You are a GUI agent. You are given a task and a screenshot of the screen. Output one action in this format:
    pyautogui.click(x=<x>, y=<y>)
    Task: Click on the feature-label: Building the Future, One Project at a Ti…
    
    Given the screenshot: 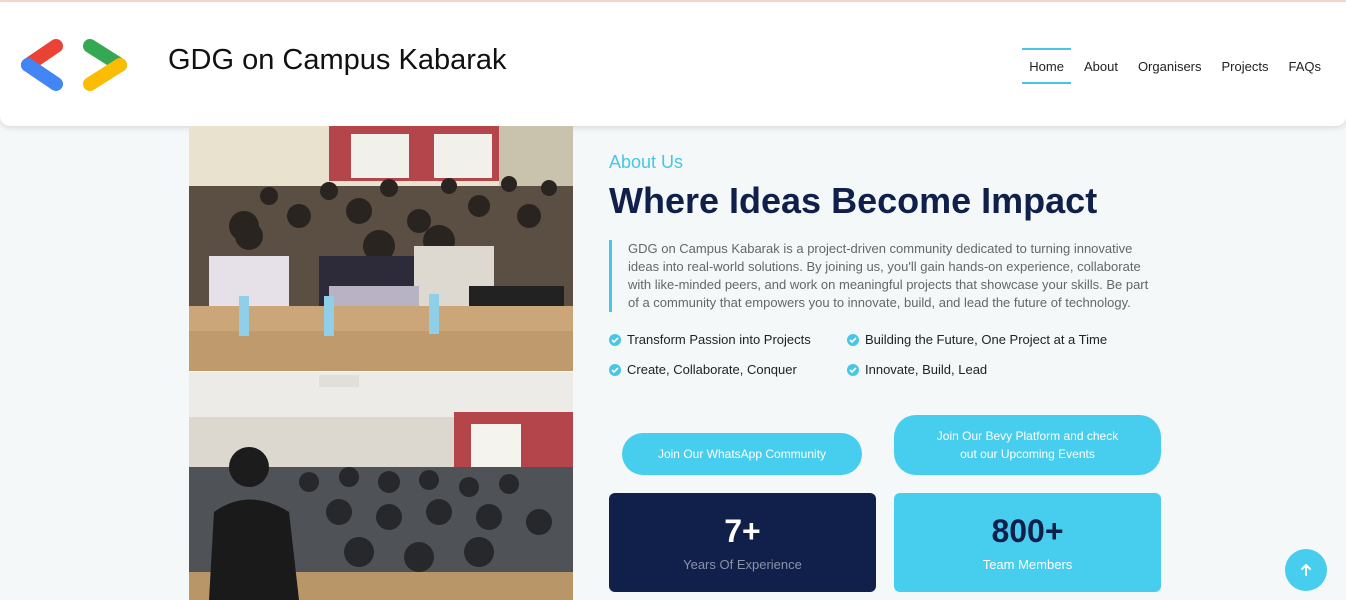 What is the action you would take?
    pyautogui.click(x=986, y=339)
    